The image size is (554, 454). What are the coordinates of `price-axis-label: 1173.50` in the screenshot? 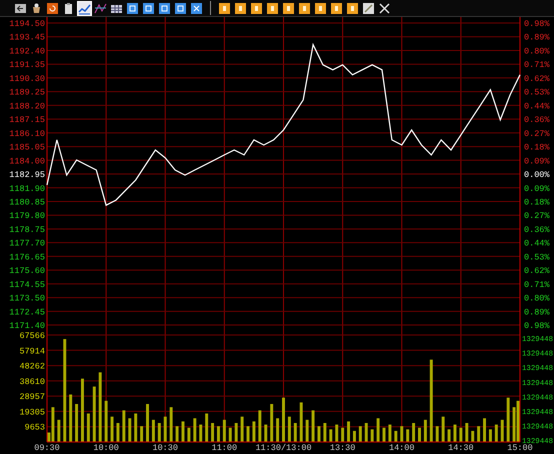 It's located at (27, 299).